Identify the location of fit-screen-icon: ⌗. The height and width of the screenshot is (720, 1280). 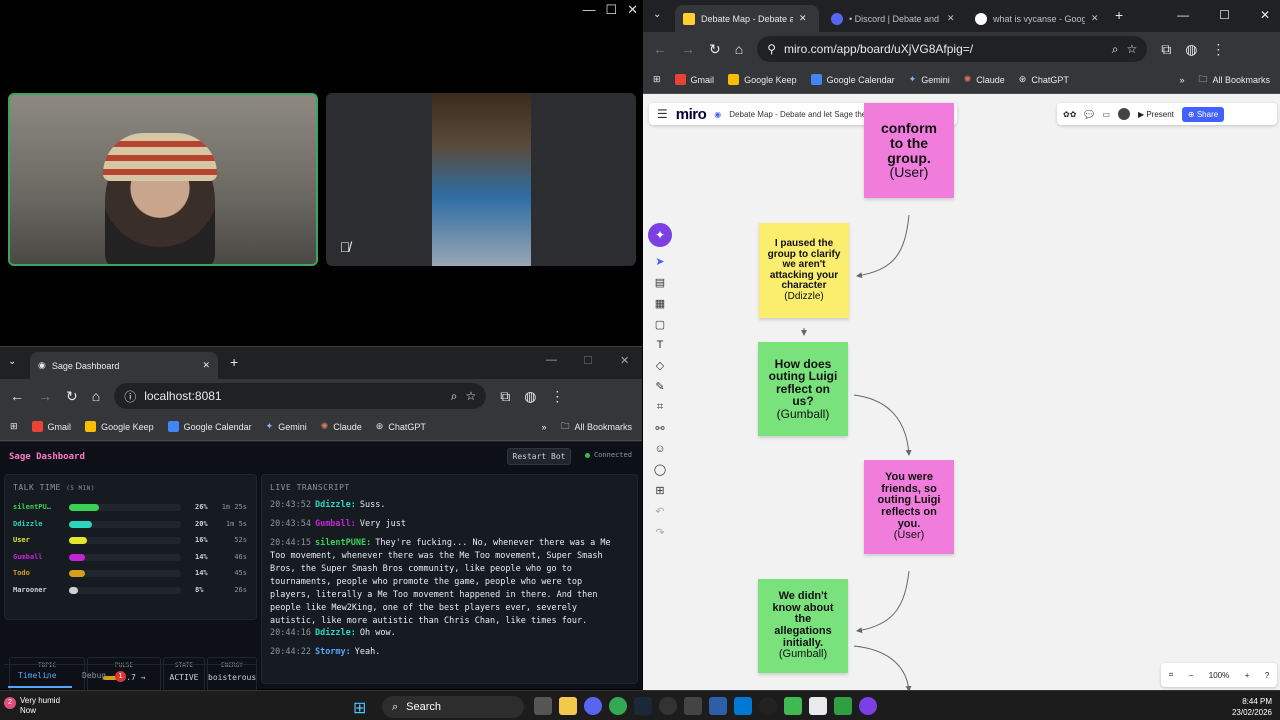
(1171, 675).